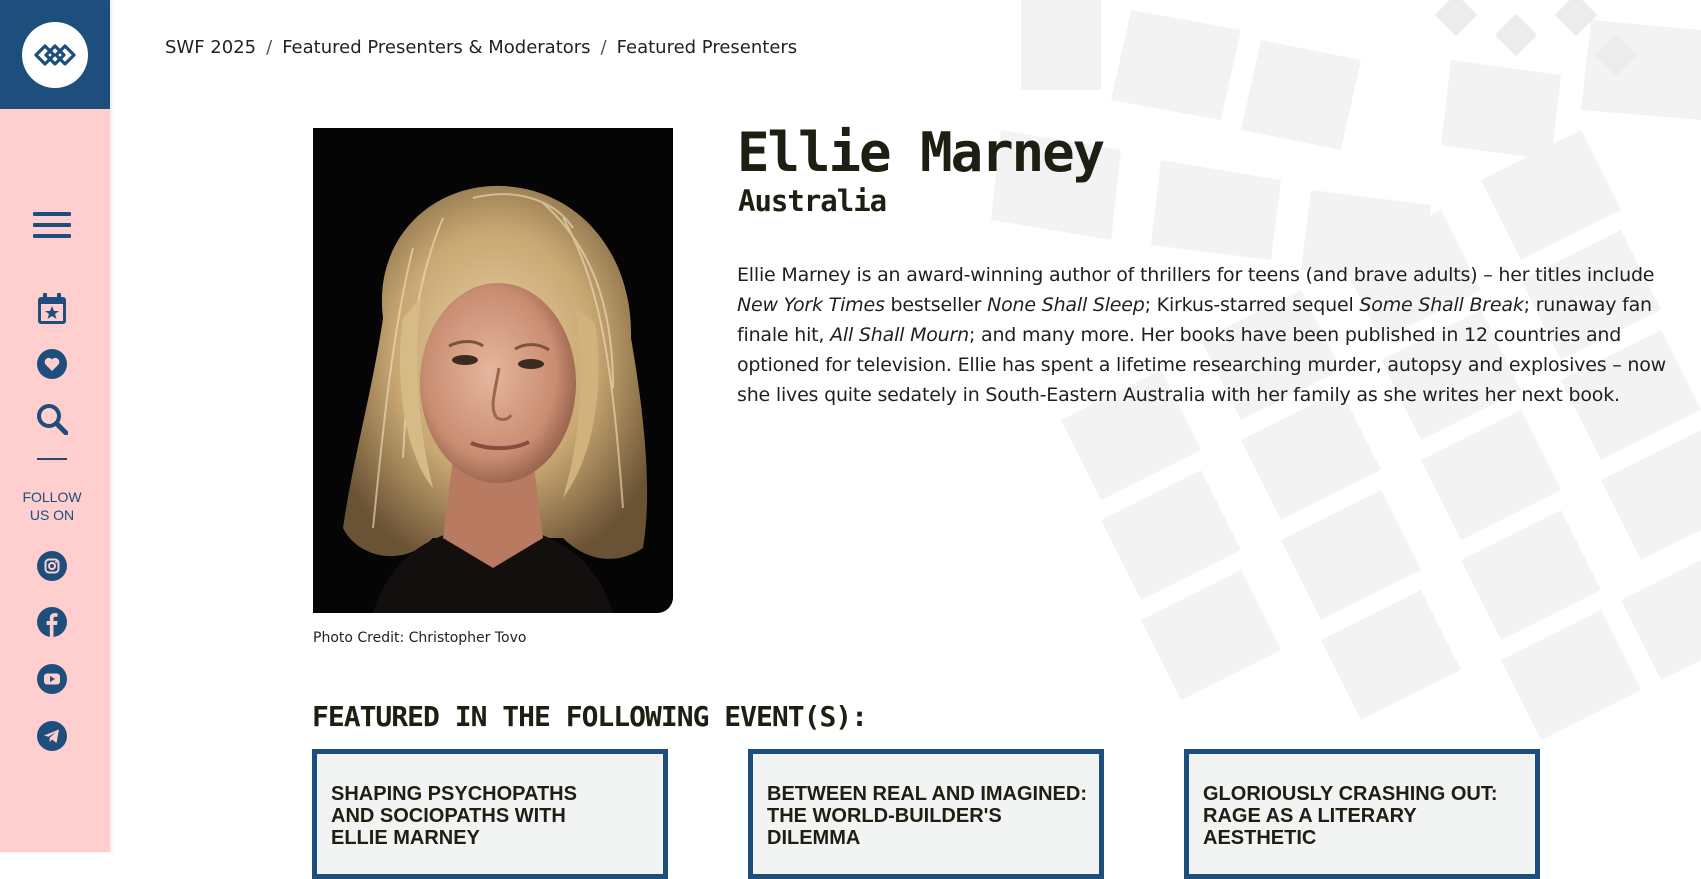 This screenshot has height=879, width=1701. I want to click on swf-logo-icon, so click(55, 54).